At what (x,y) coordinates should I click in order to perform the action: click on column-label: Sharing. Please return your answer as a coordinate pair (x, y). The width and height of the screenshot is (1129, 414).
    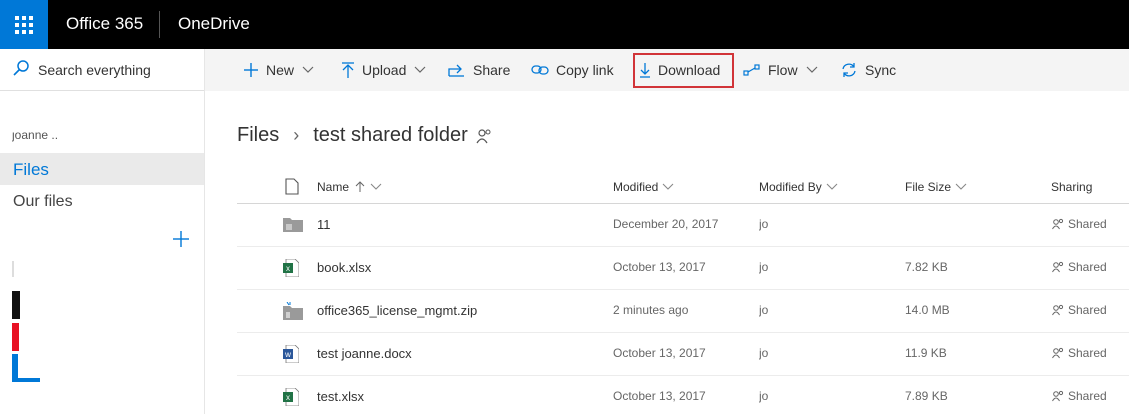
    Looking at the image, I should click on (1072, 187).